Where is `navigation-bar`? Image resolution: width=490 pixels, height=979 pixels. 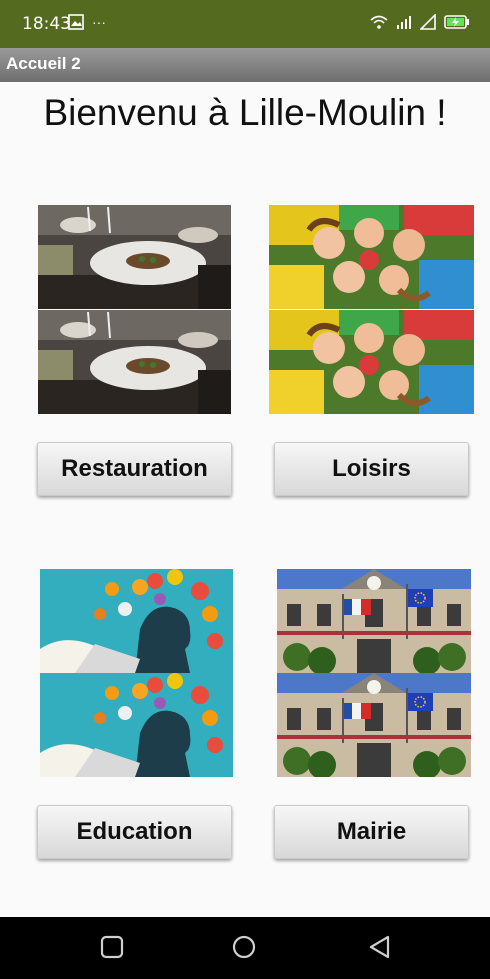
navigation-bar is located at coordinates (245, 948).